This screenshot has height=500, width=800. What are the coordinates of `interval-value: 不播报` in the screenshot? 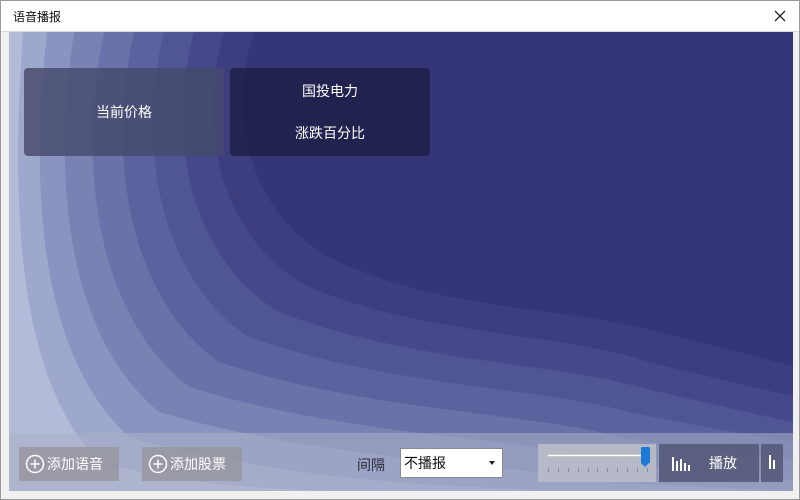 It's located at (425, 464).